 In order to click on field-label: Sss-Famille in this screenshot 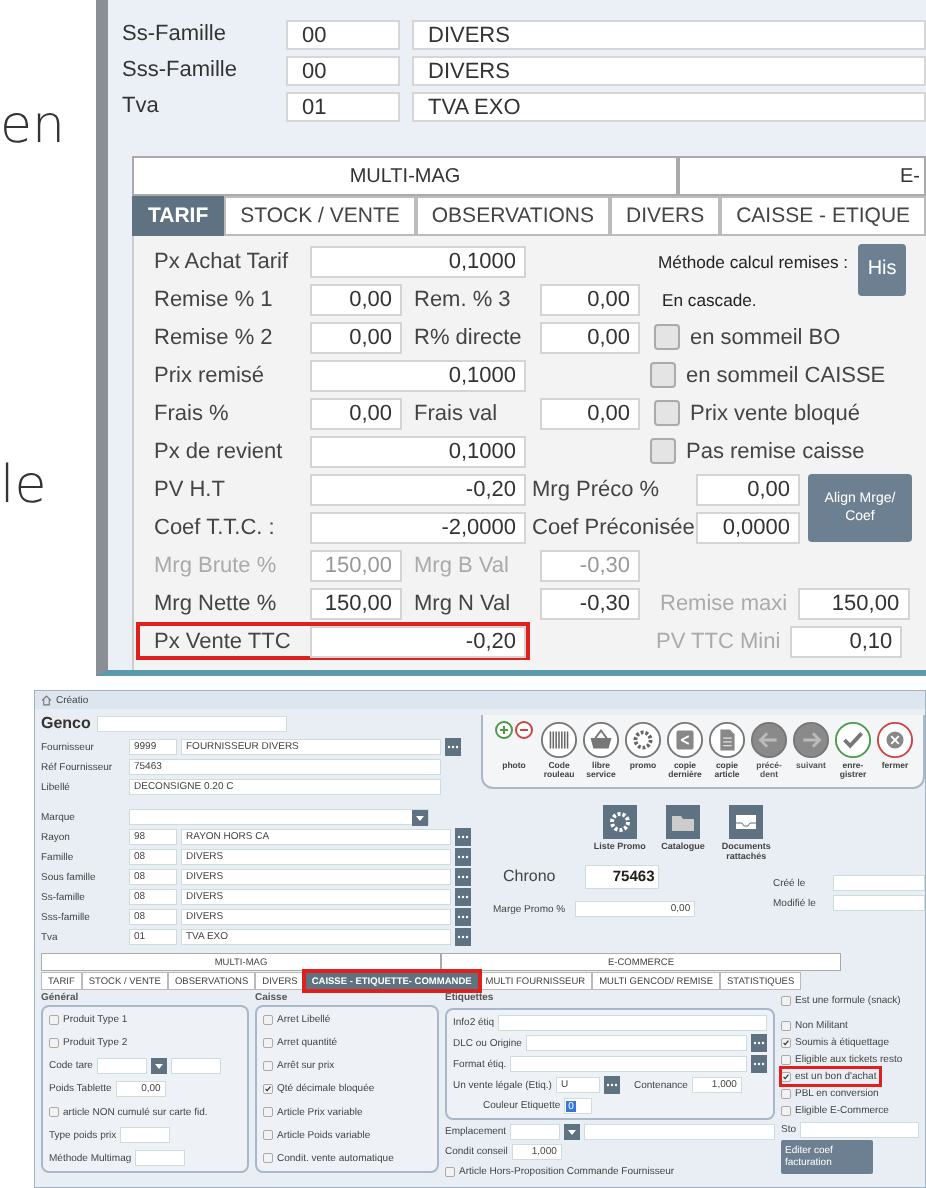, I will do `click(180, 70)`.